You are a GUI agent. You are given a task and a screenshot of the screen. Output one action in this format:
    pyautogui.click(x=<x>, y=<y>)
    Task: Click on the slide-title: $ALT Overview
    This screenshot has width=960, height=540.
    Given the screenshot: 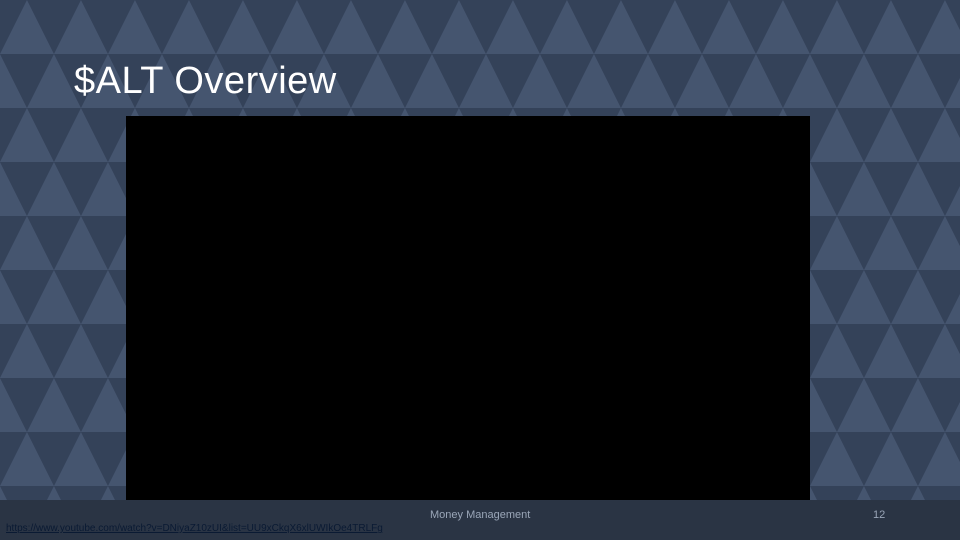 What is the action you would take?
    pyautogui.click(x=205, y=81)
    